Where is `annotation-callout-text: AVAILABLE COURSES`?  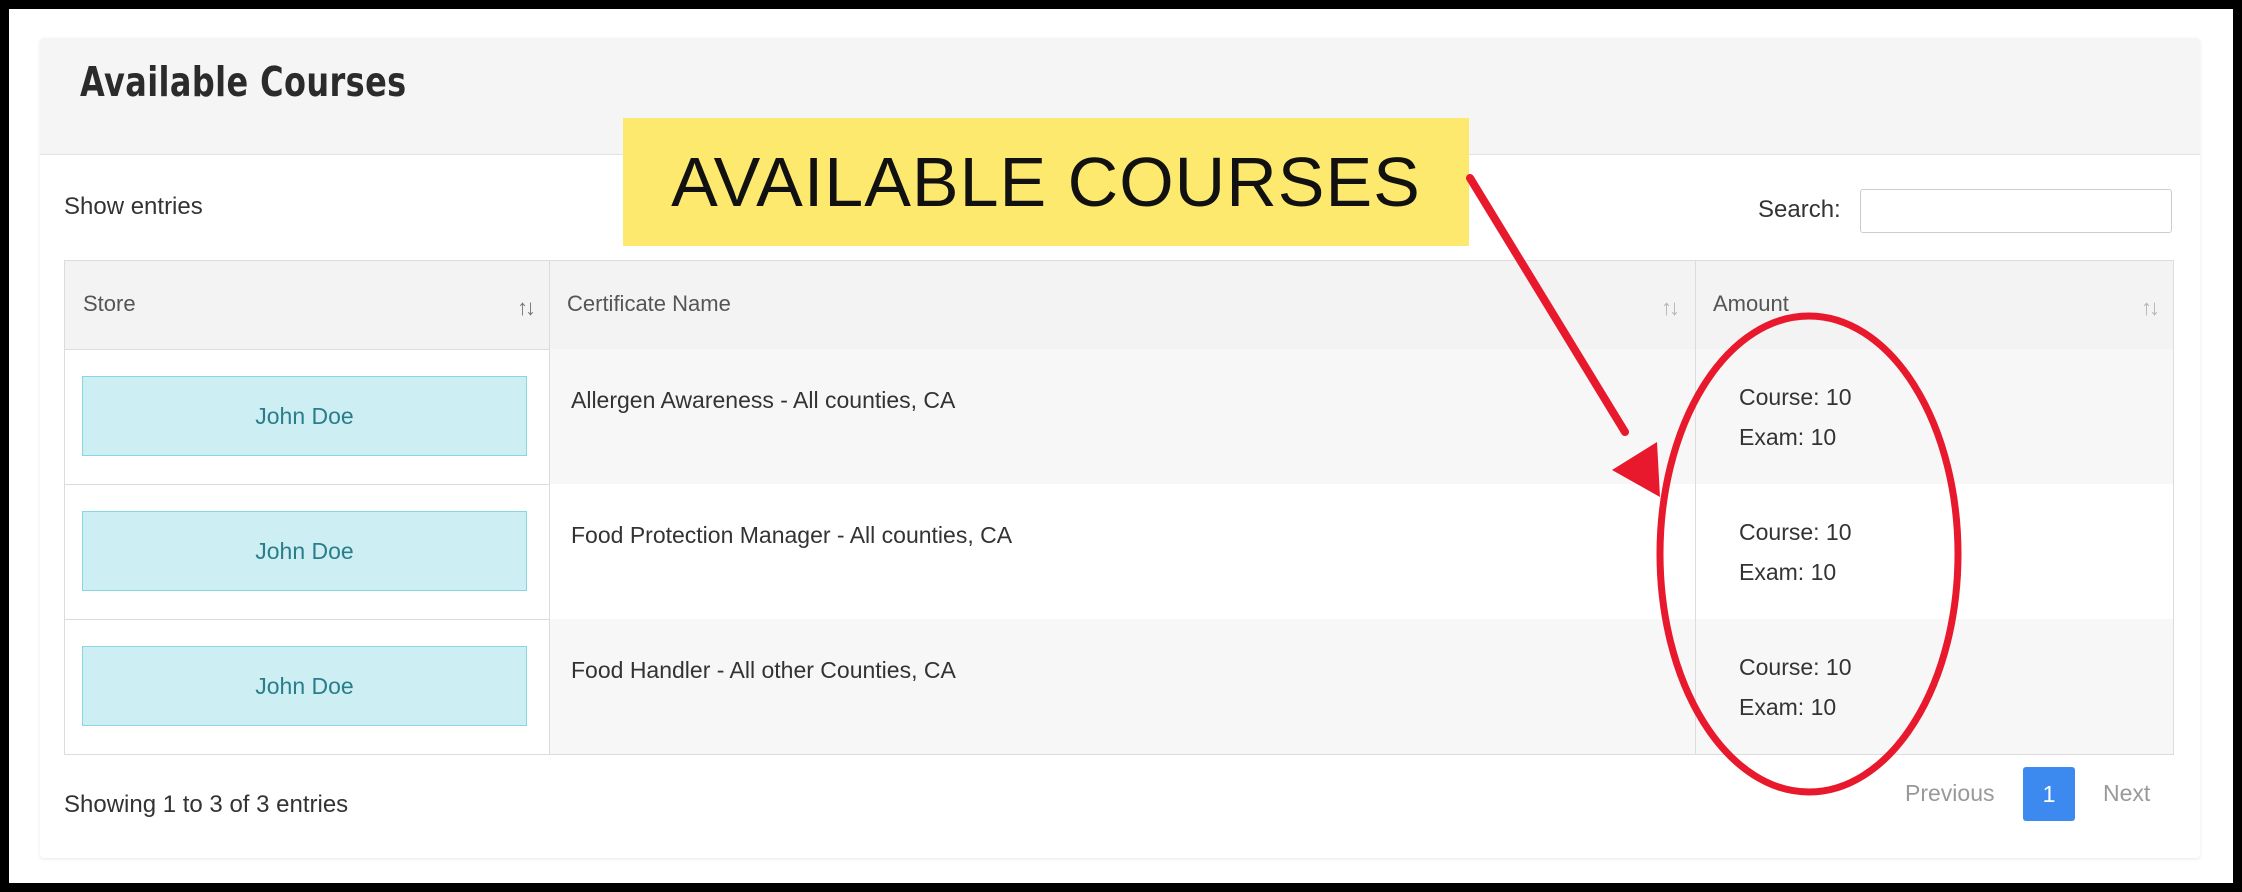 annotation-callout-text: AVAILABLE COURSES is located at coordinates (1046, 182).